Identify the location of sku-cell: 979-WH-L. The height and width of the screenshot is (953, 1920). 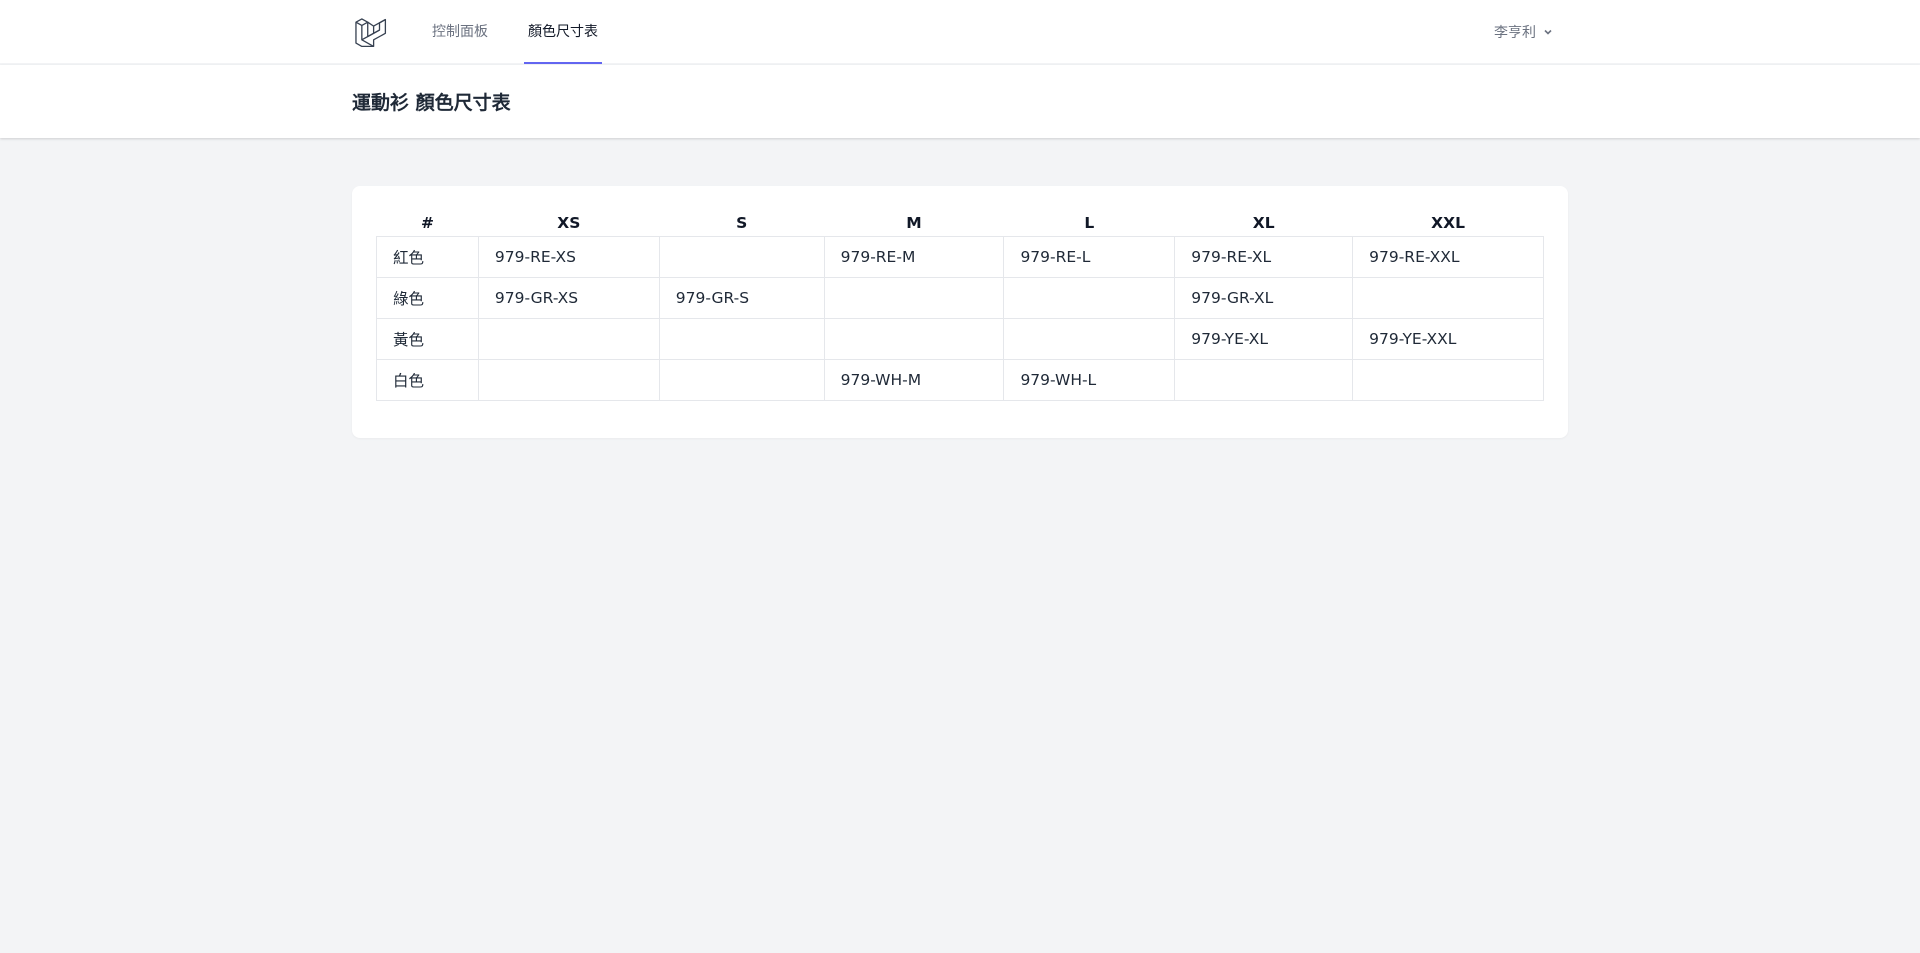
(1089, 379).